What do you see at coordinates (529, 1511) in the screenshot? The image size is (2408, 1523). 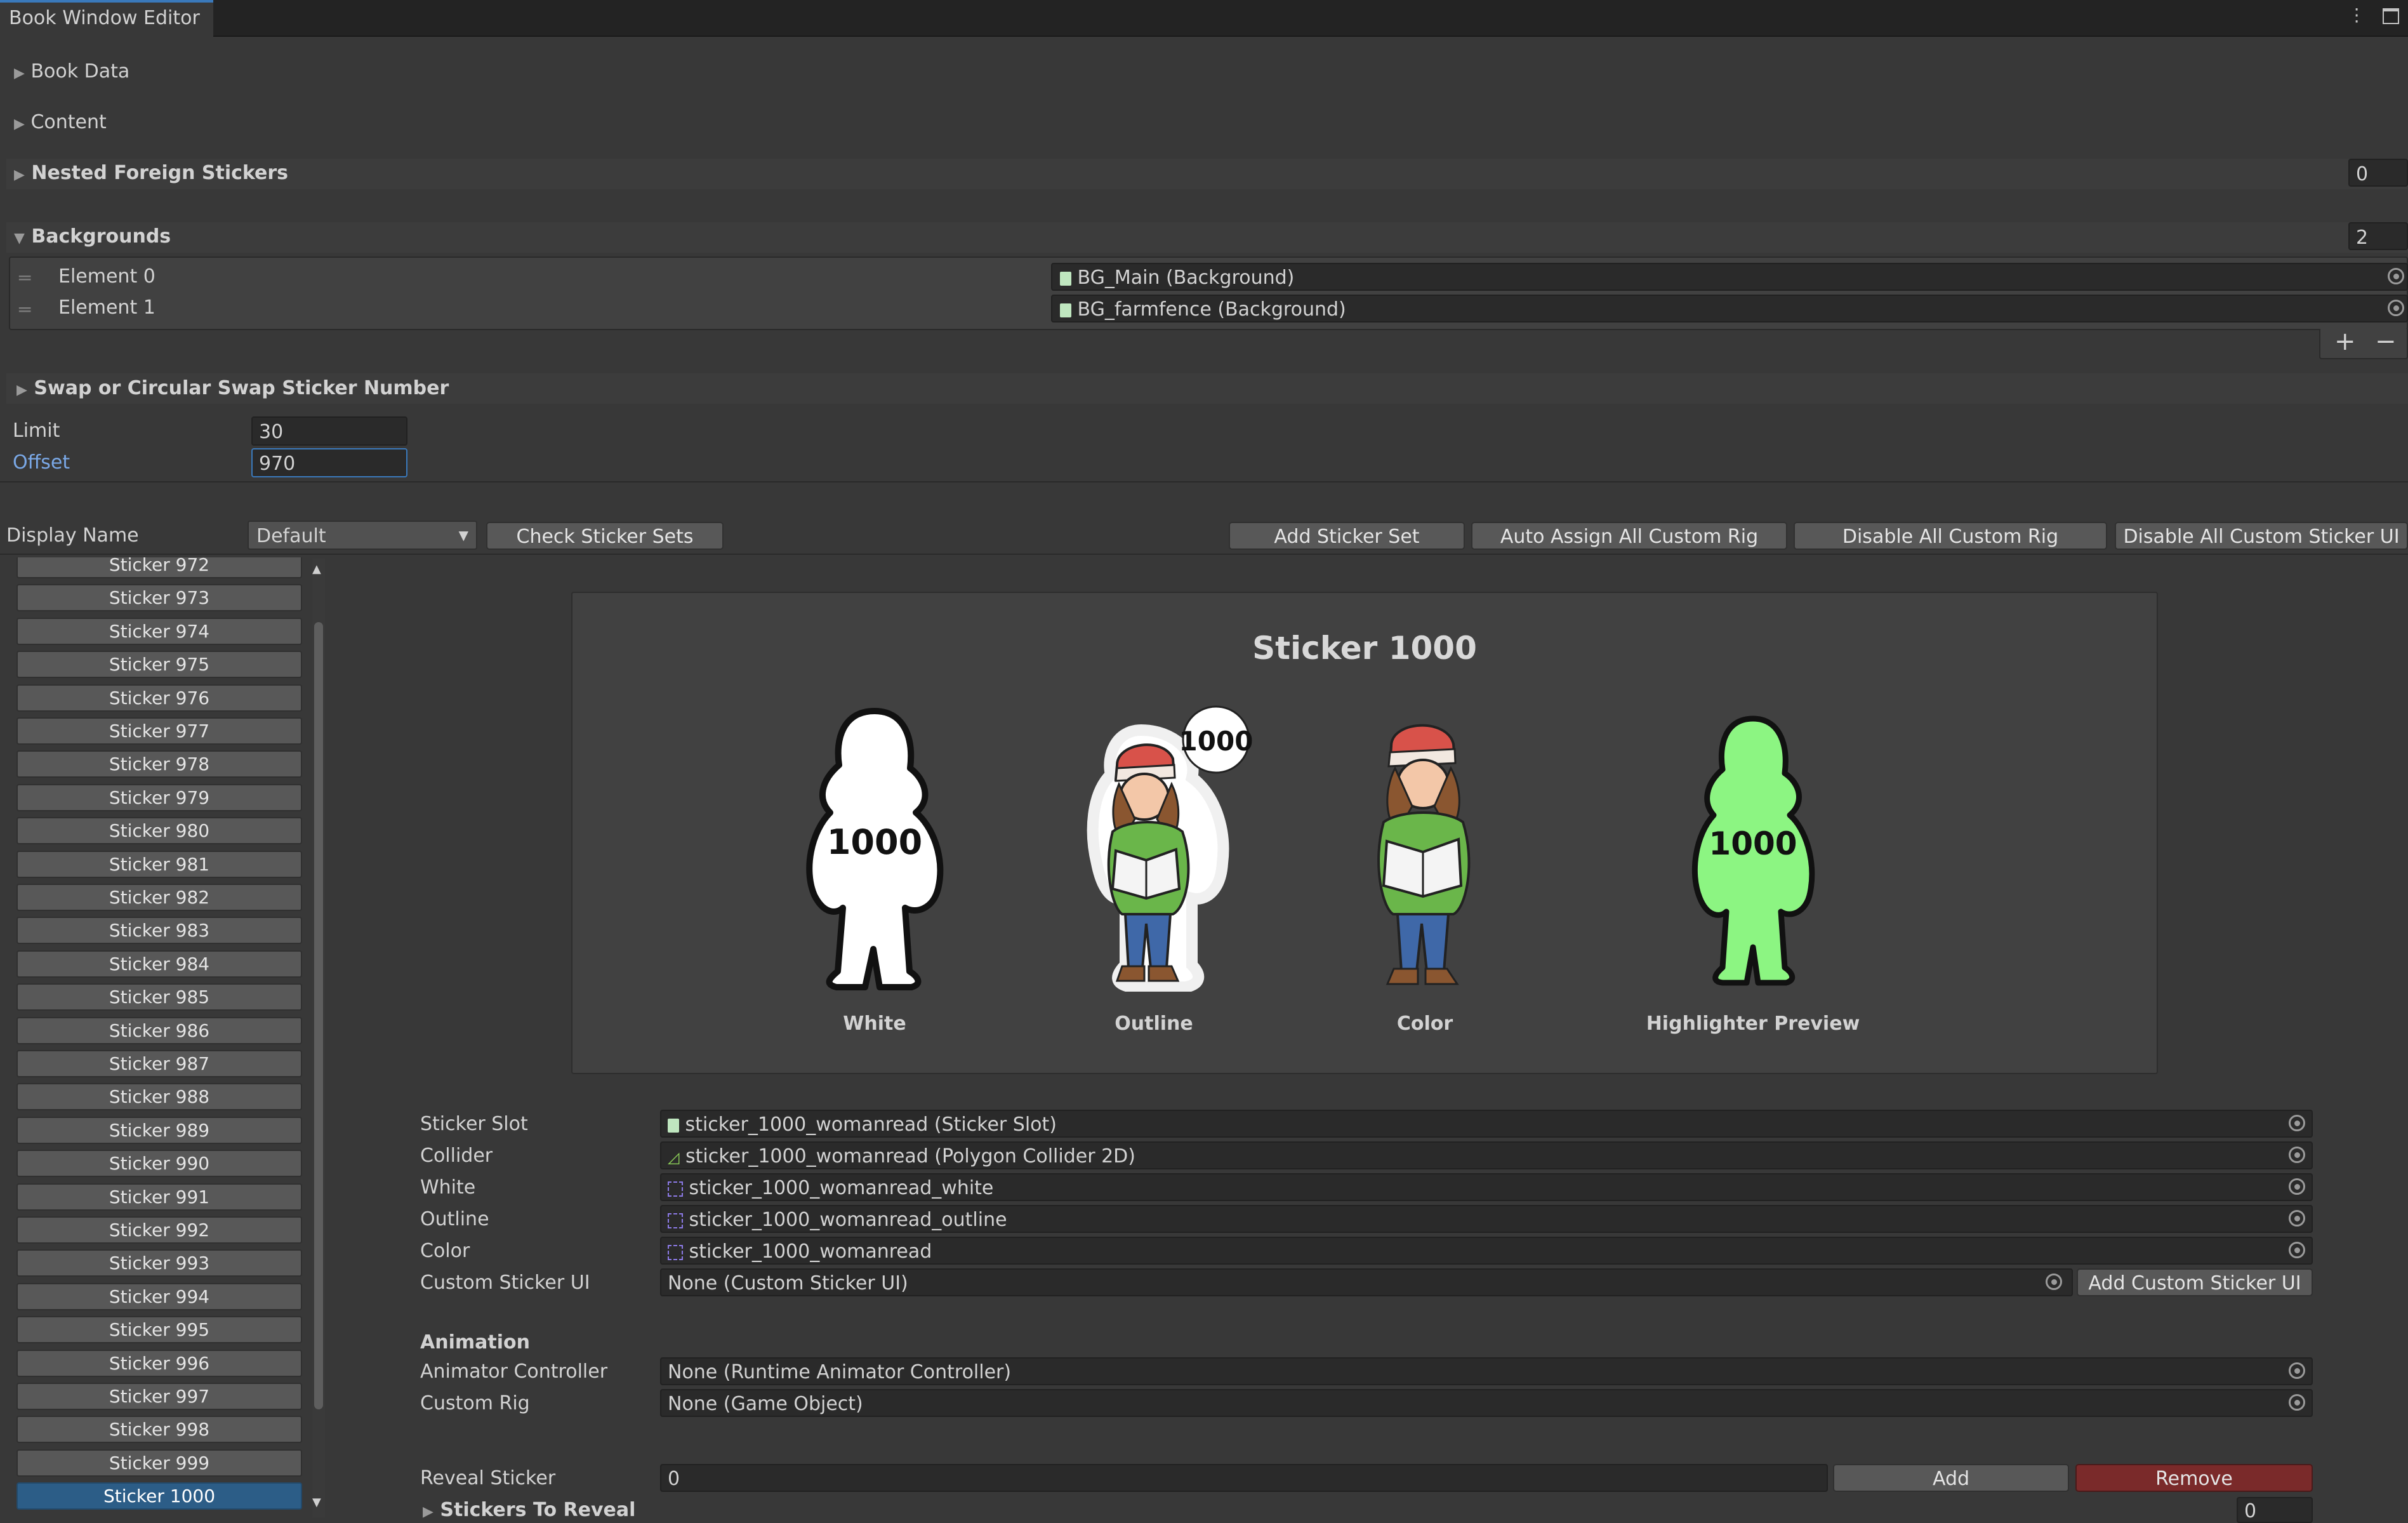 I see `foldout-stickers-to-reveal: ▶ Stickers To Reveal` at bounding box center [529, 1511].